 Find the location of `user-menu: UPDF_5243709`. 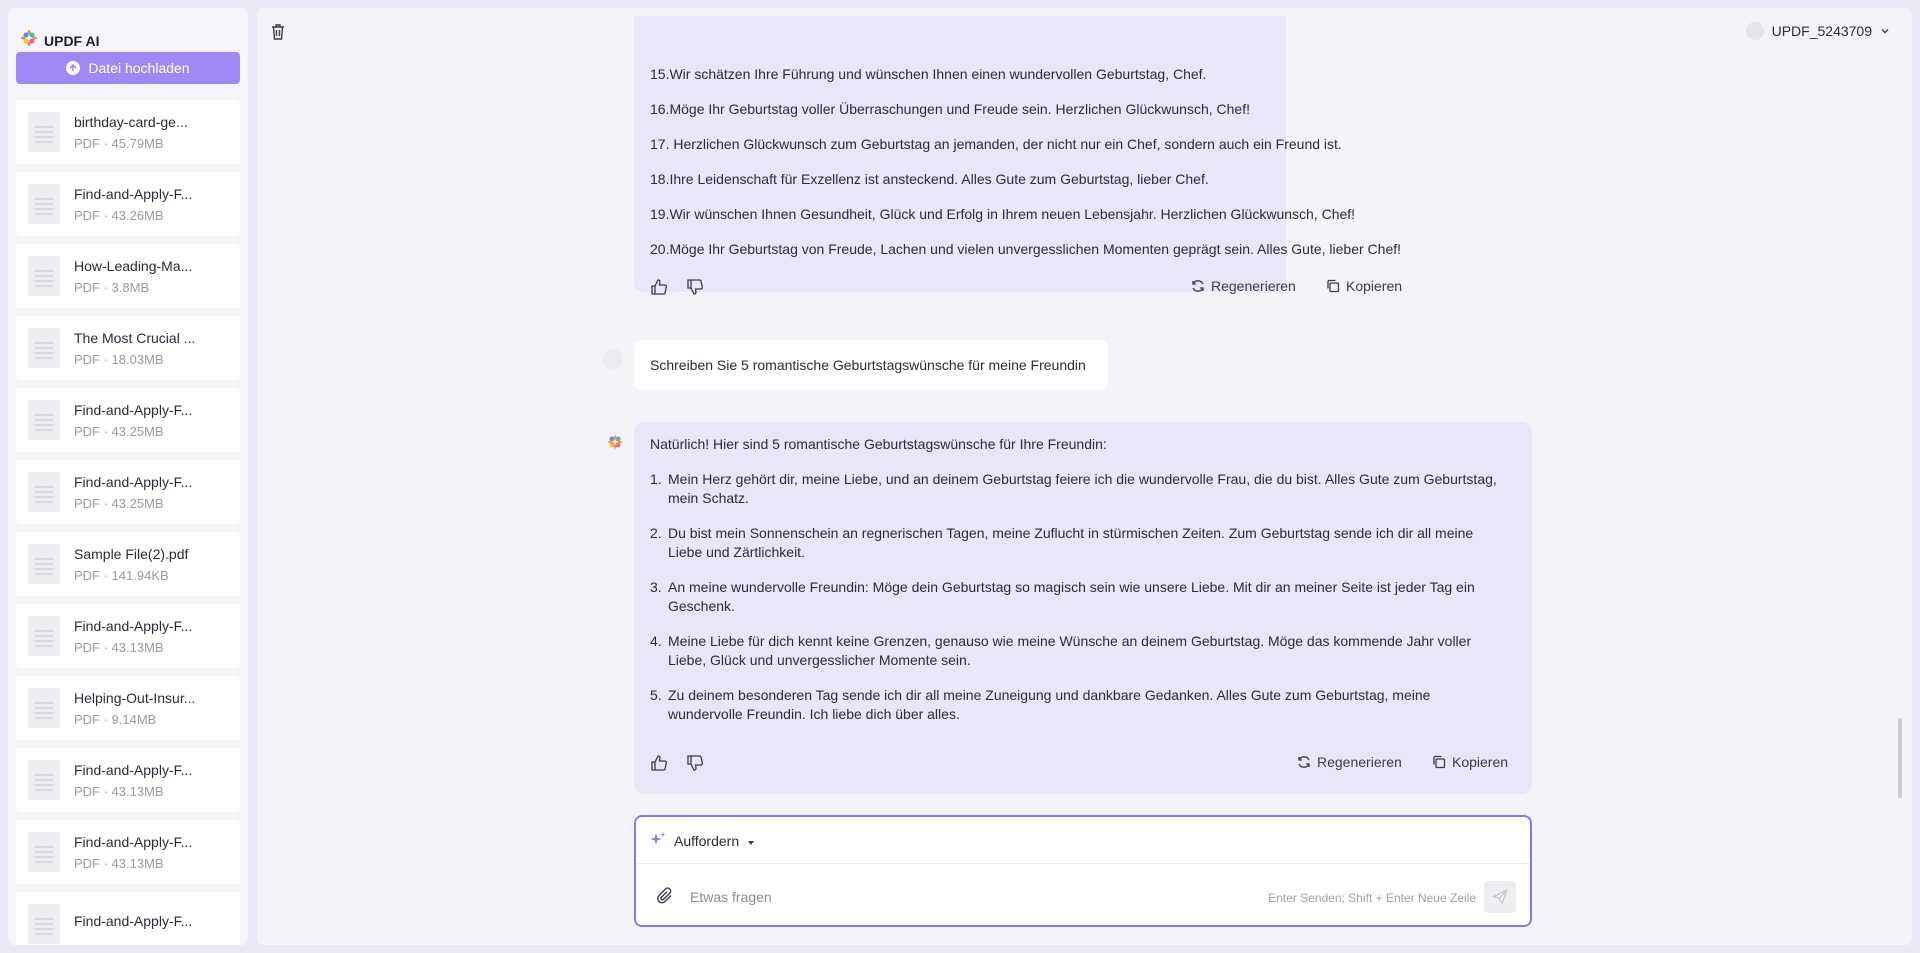

user-menu: UPDF_5243709 is located at coordinates (1817, 31).